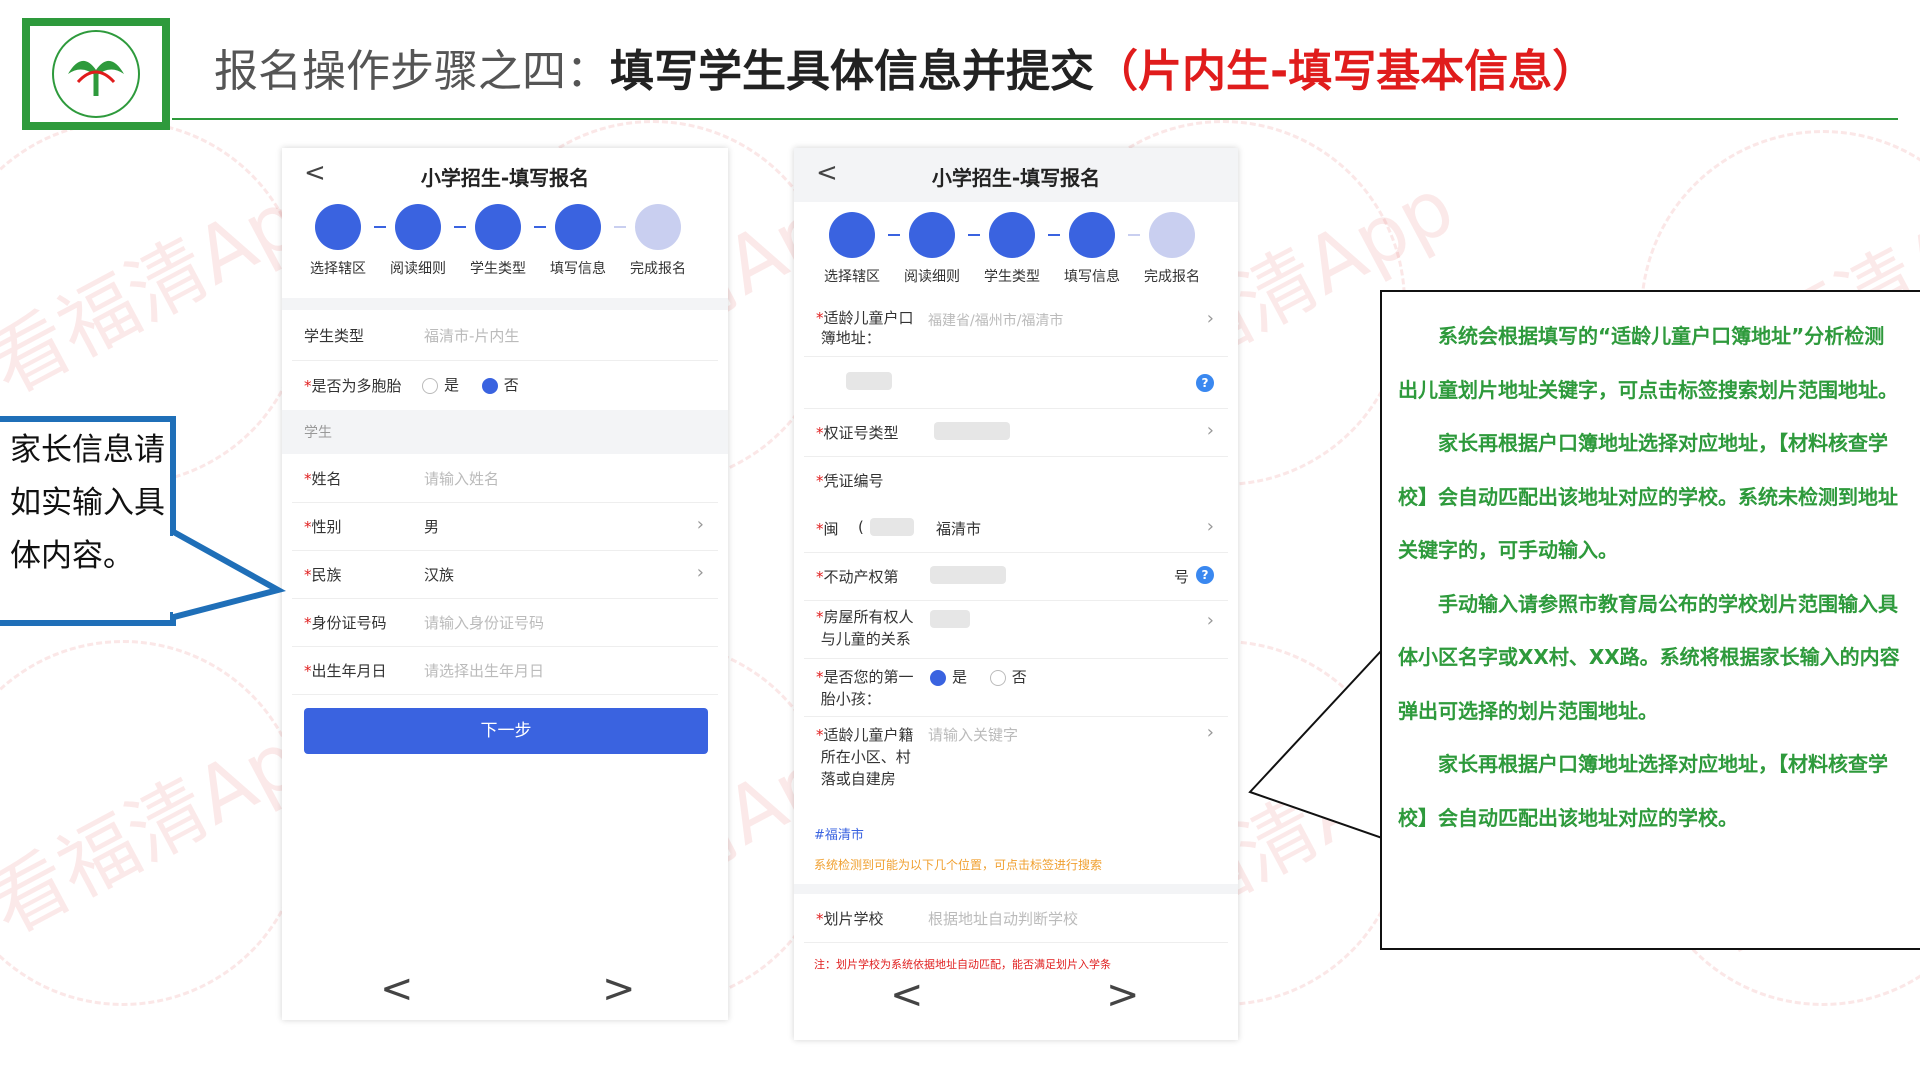 Image resolution: width=1920 pixels, height=1080 pixels. I want to click on min-prefix: (, so click(861, 527).